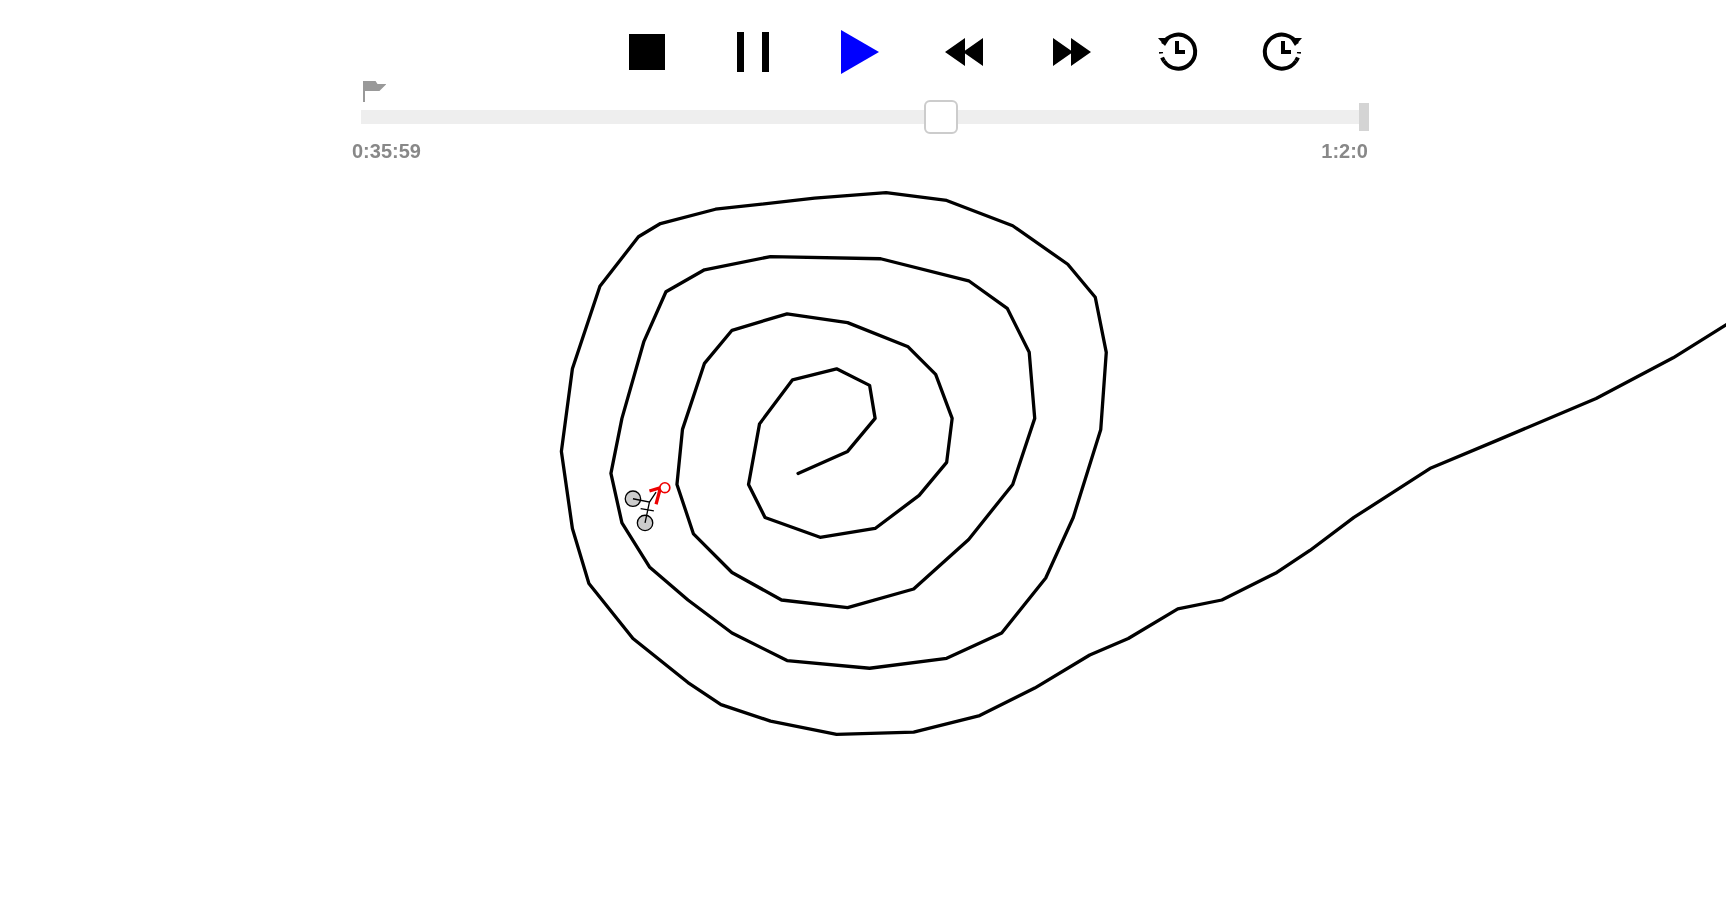 The image size is (1726, 905). Describe the element at coordinates (374, 91) in the screenshot. I see `flag-icon` at that location.